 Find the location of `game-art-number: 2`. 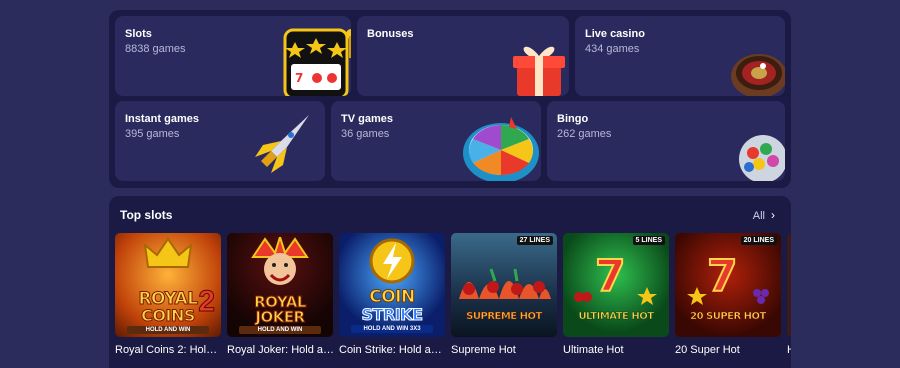

game-art-number: 2 is located at coordinates (207, 302).